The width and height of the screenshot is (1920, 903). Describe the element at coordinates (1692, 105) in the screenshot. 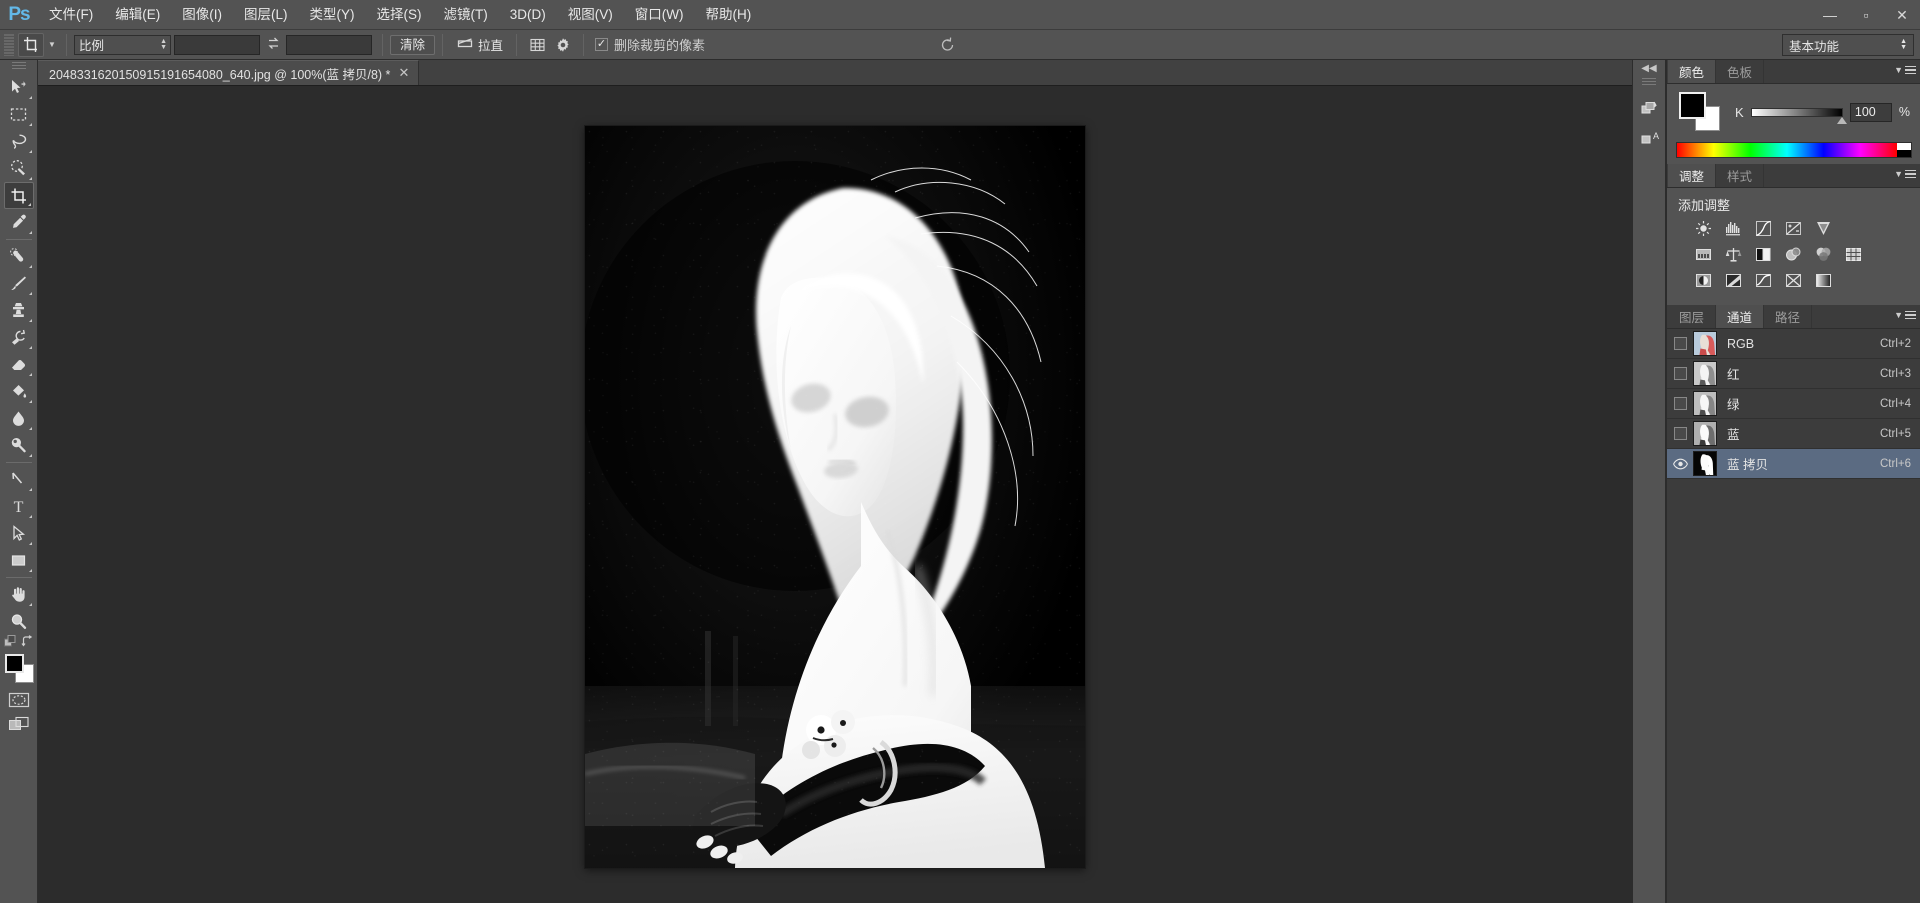

I see `color-panel-foreground-swatch` at that location.